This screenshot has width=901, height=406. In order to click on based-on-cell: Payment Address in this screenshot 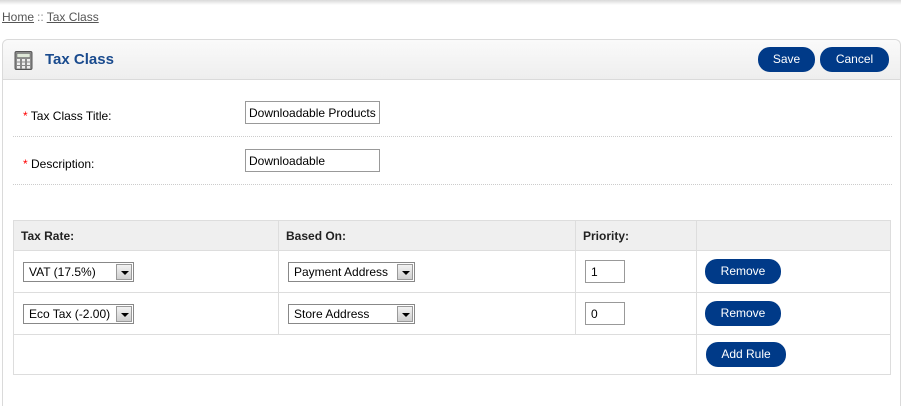, I will do `click(427, 271)`.